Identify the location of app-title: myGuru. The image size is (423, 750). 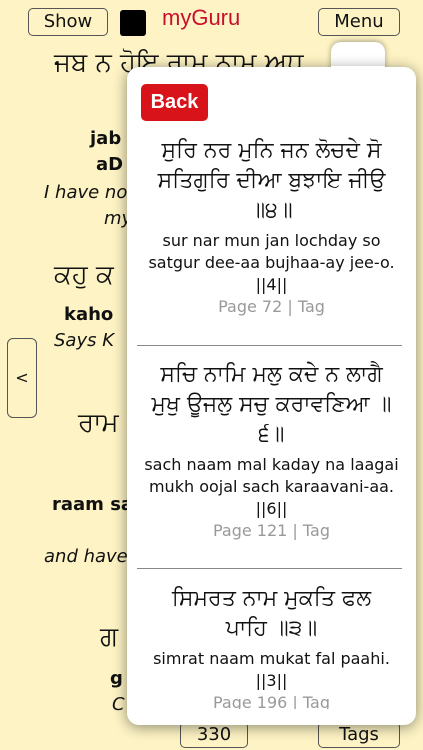
(201, 17).